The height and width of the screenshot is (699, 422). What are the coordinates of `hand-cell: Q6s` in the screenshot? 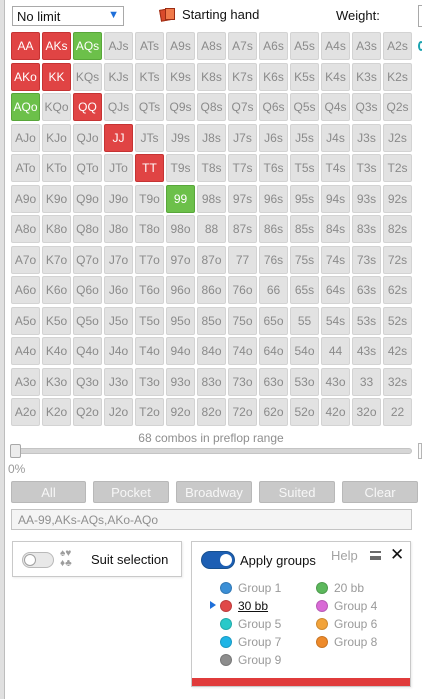 It's located at (273, 107).